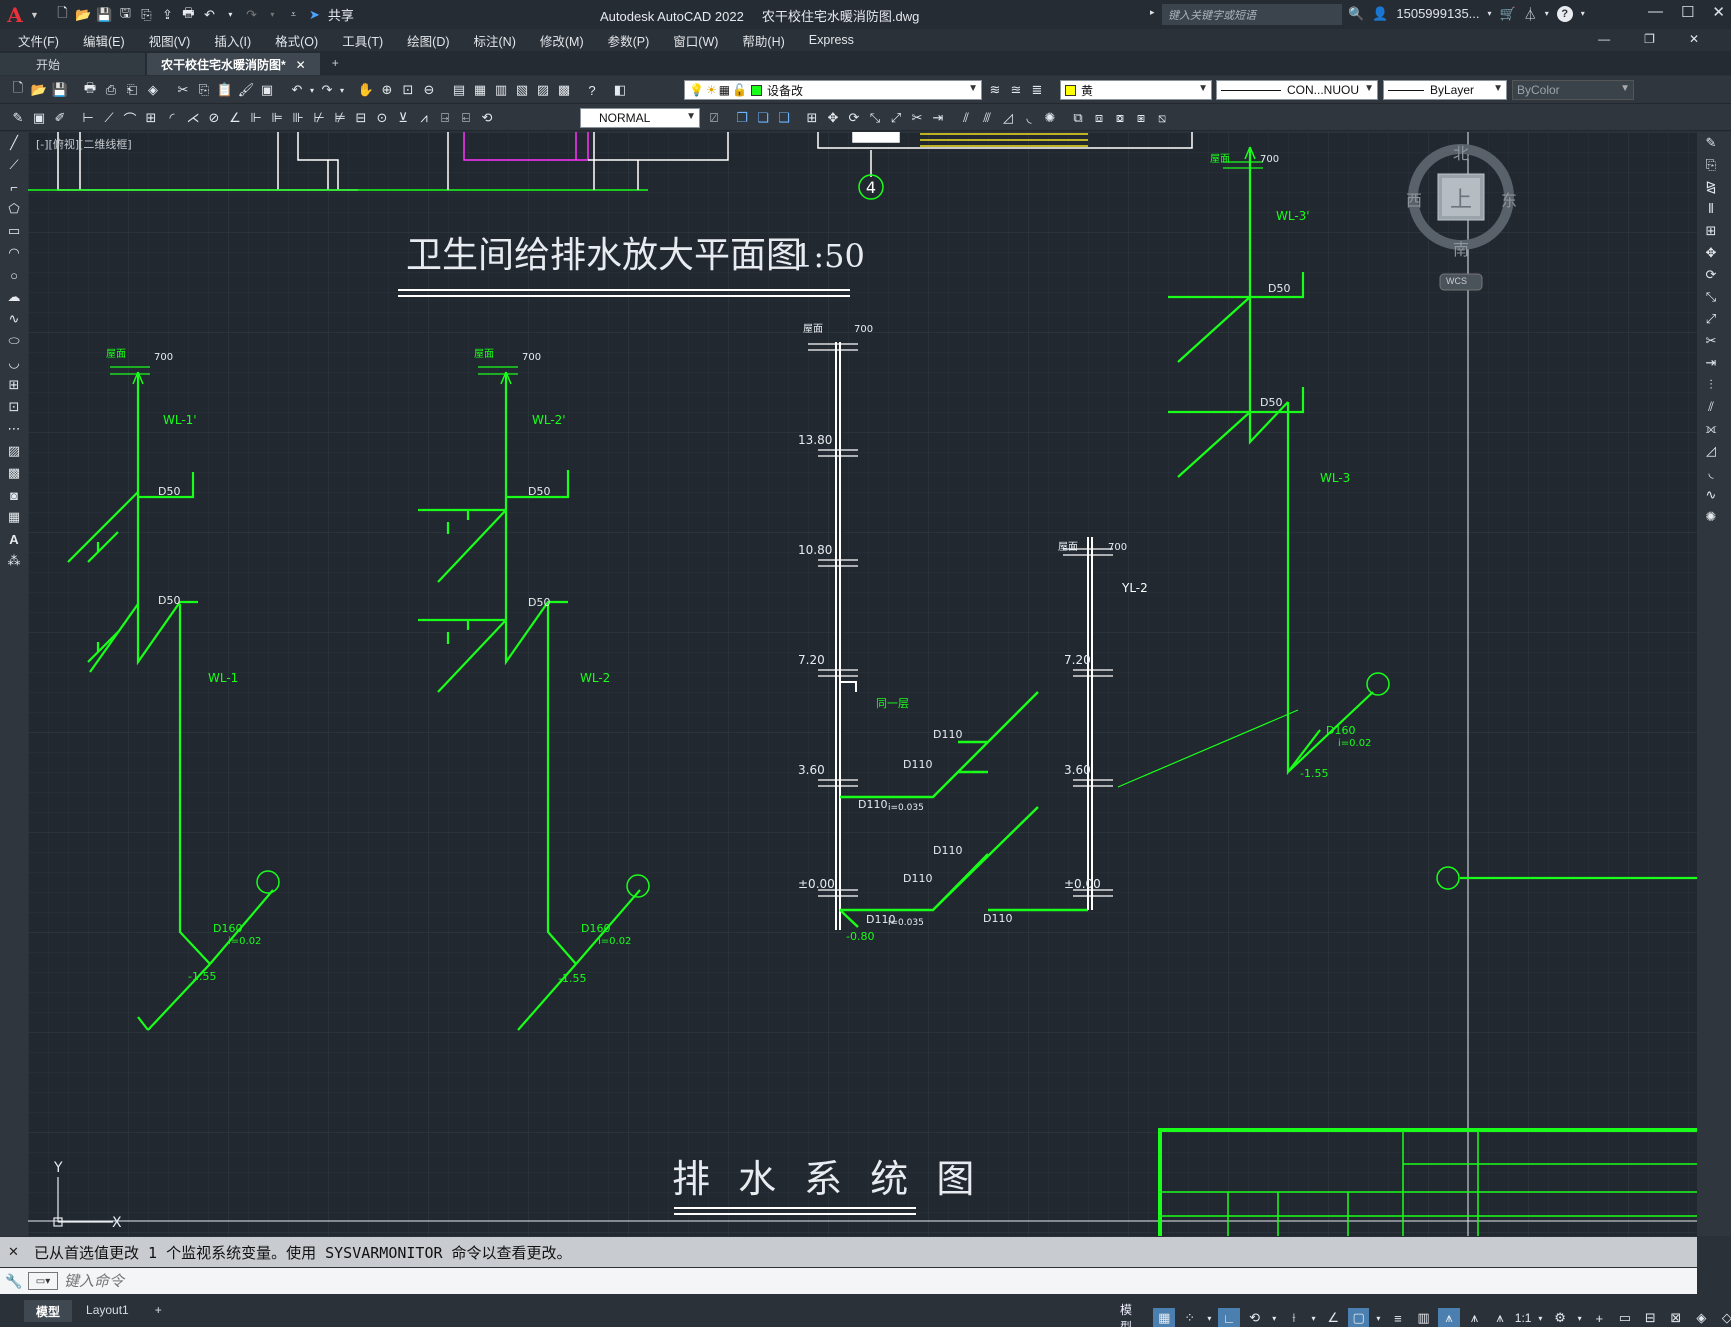  I want to click on region-icon: ◙, so click(14, 495).